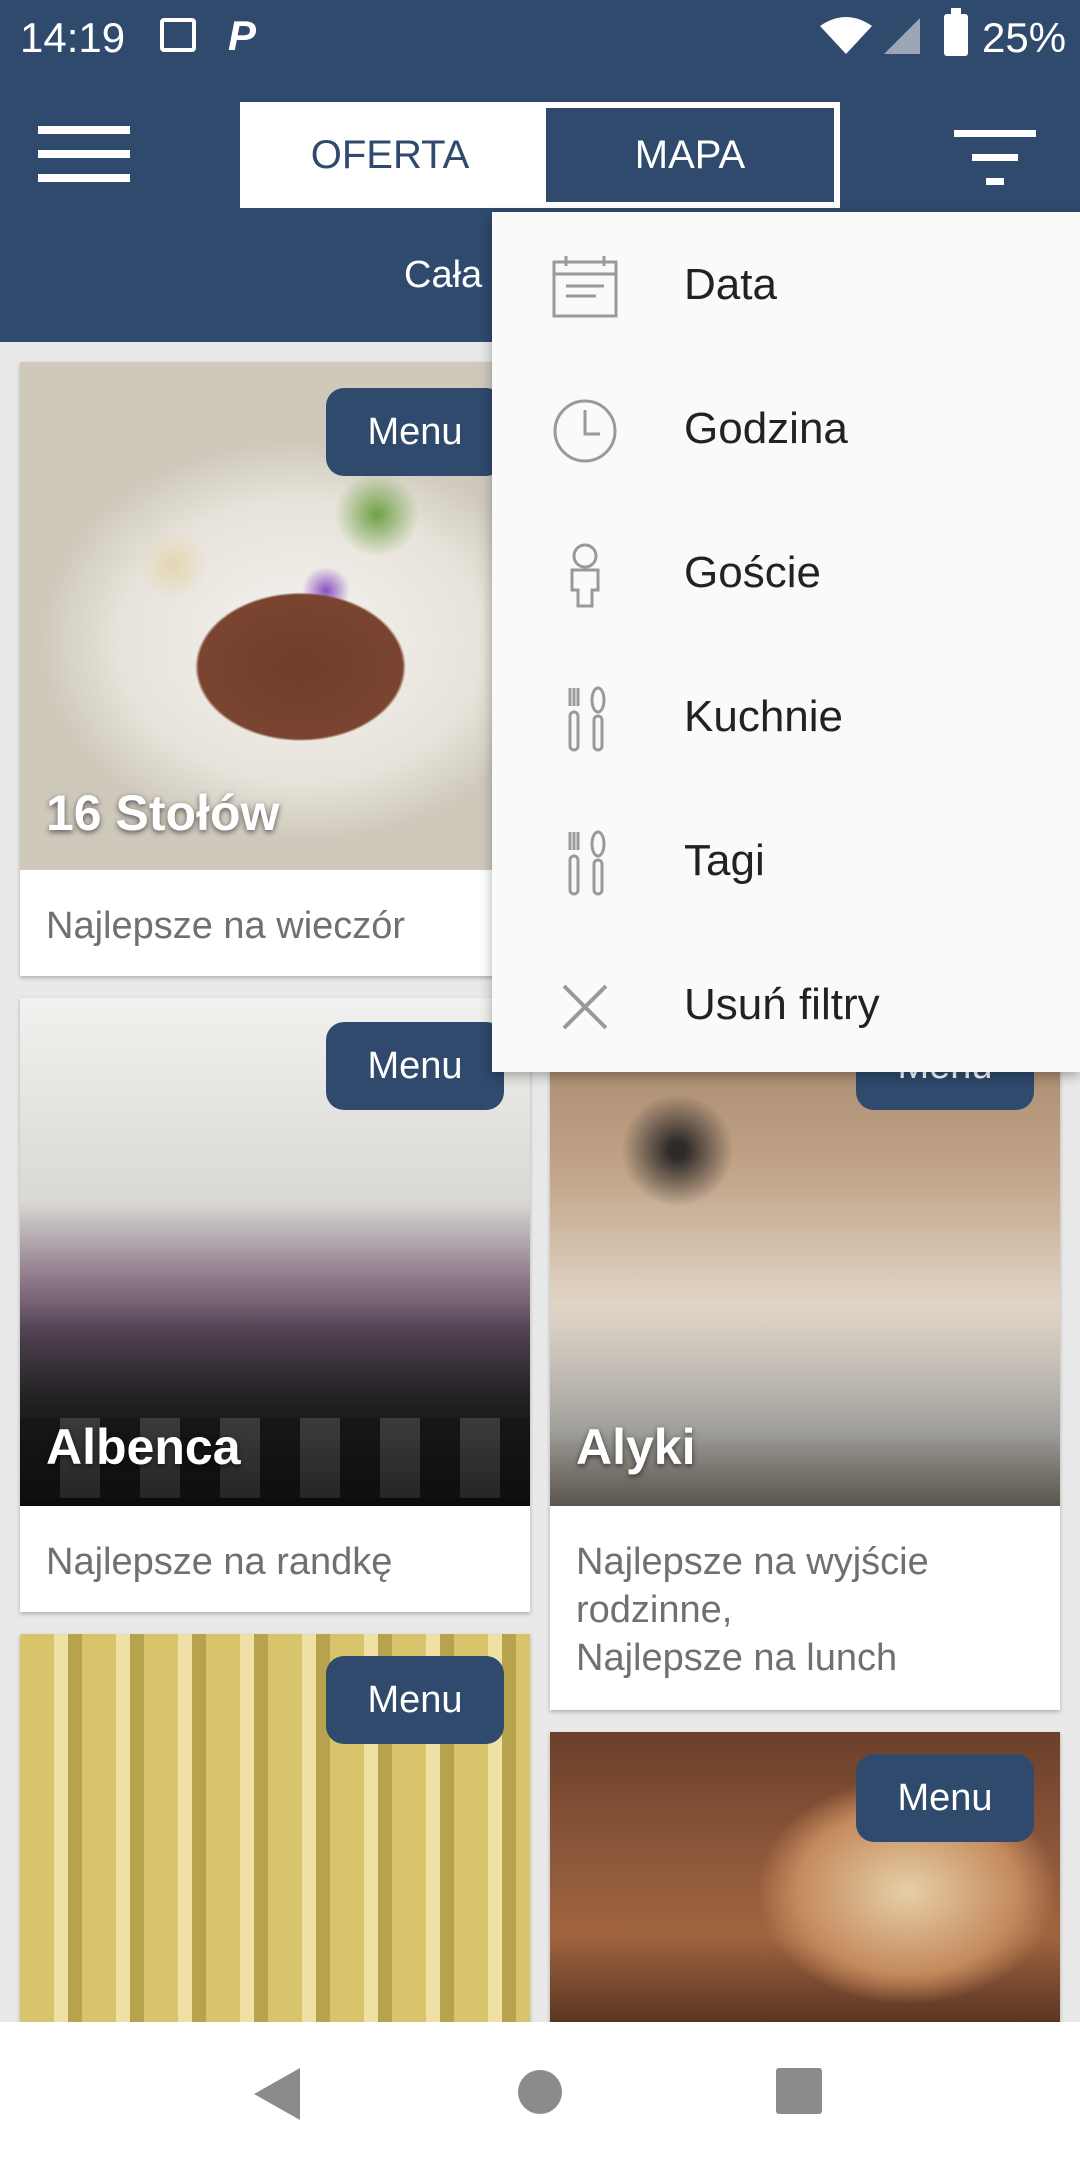  I want to click on restaurant-name: 16 Stołów, so click(163, 813).